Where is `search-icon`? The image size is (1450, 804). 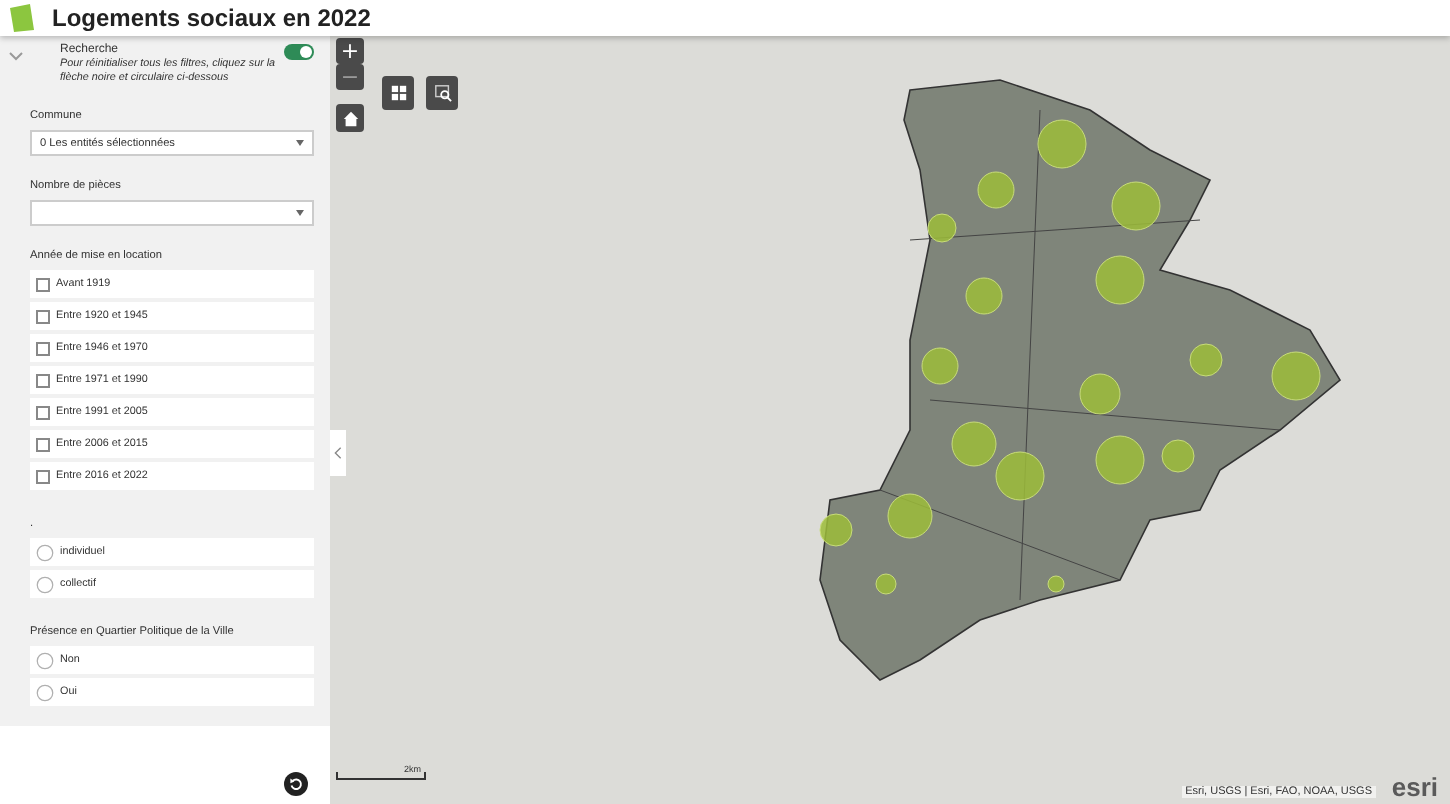 search-icon is located at coordinates (442, 93).